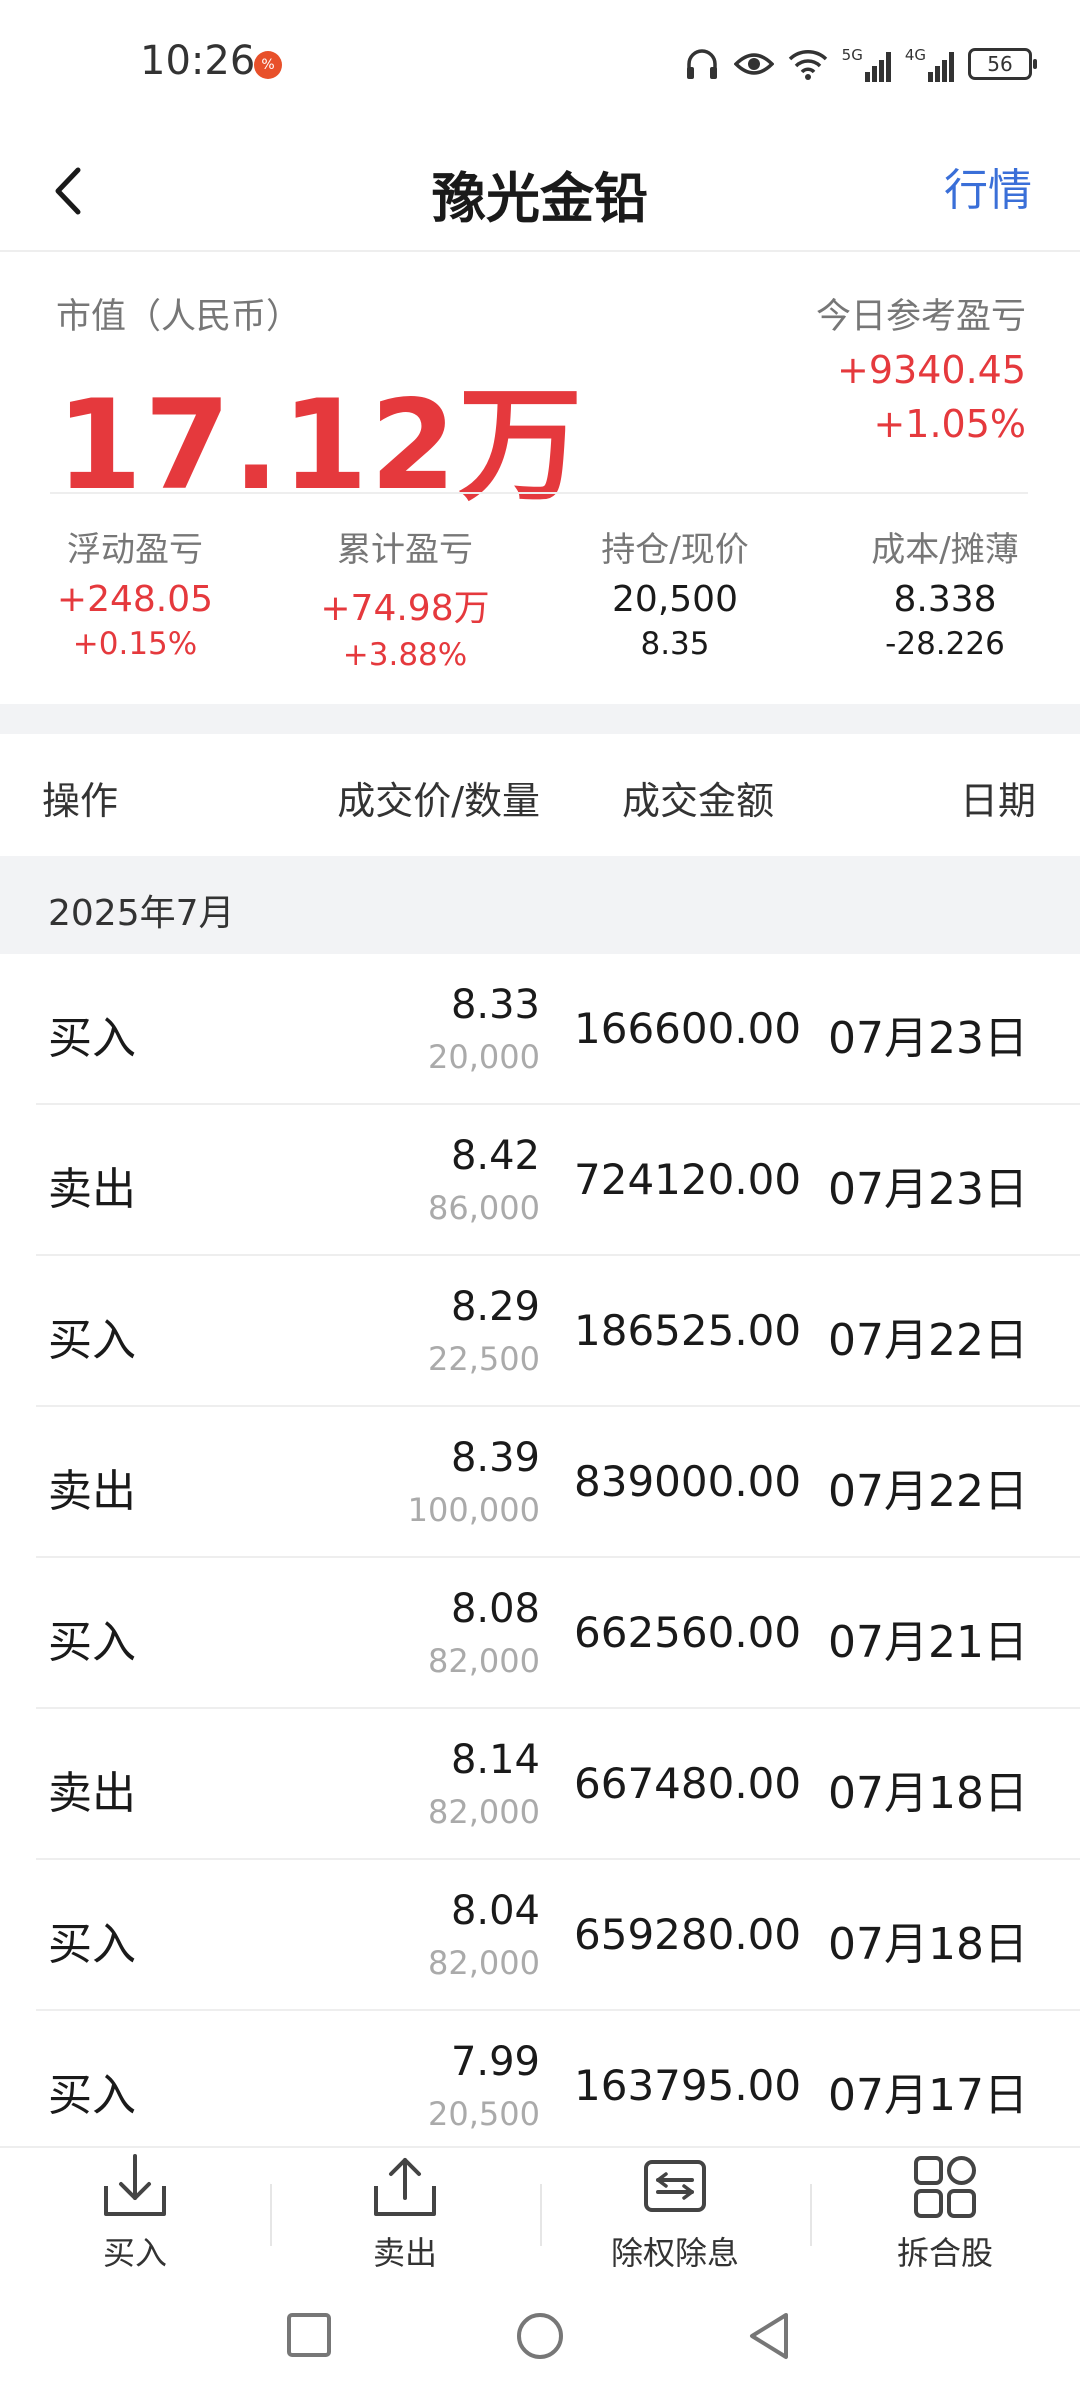 This screenshot has height=2400, width=1080. Describe the element at coordinates (484, 1208) in the screenshot. I see `trade-qty: 86,000` at that location.